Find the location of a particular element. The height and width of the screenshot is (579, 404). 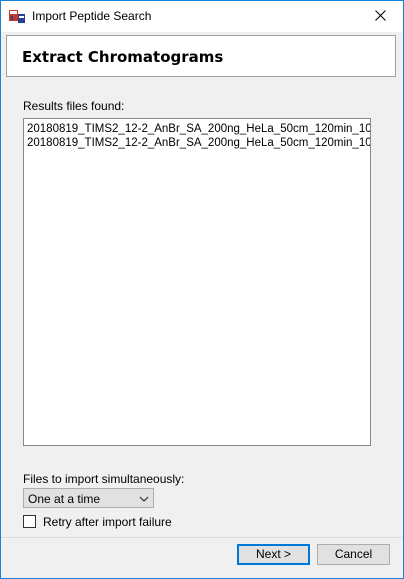

retry-checkbox is located at coordinates (29, 521).